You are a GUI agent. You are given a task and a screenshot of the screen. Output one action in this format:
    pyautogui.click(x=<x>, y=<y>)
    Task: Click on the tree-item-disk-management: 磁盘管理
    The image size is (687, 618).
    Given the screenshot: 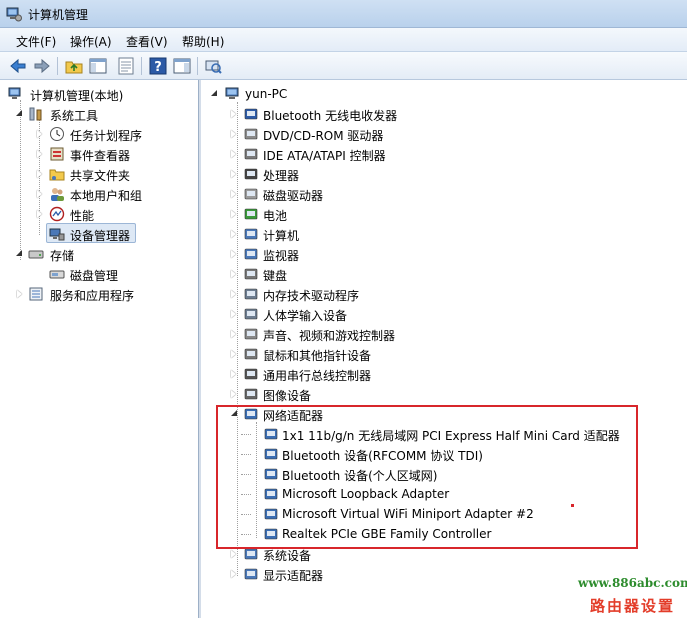 What is the action you would take?
    pyautogui.click(x=114, y=274)
    